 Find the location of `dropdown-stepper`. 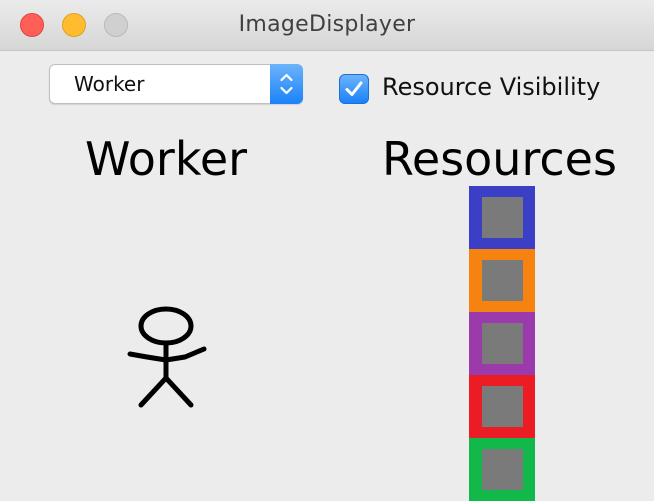

dropdown-stepper is located at coordinates (286, 84).